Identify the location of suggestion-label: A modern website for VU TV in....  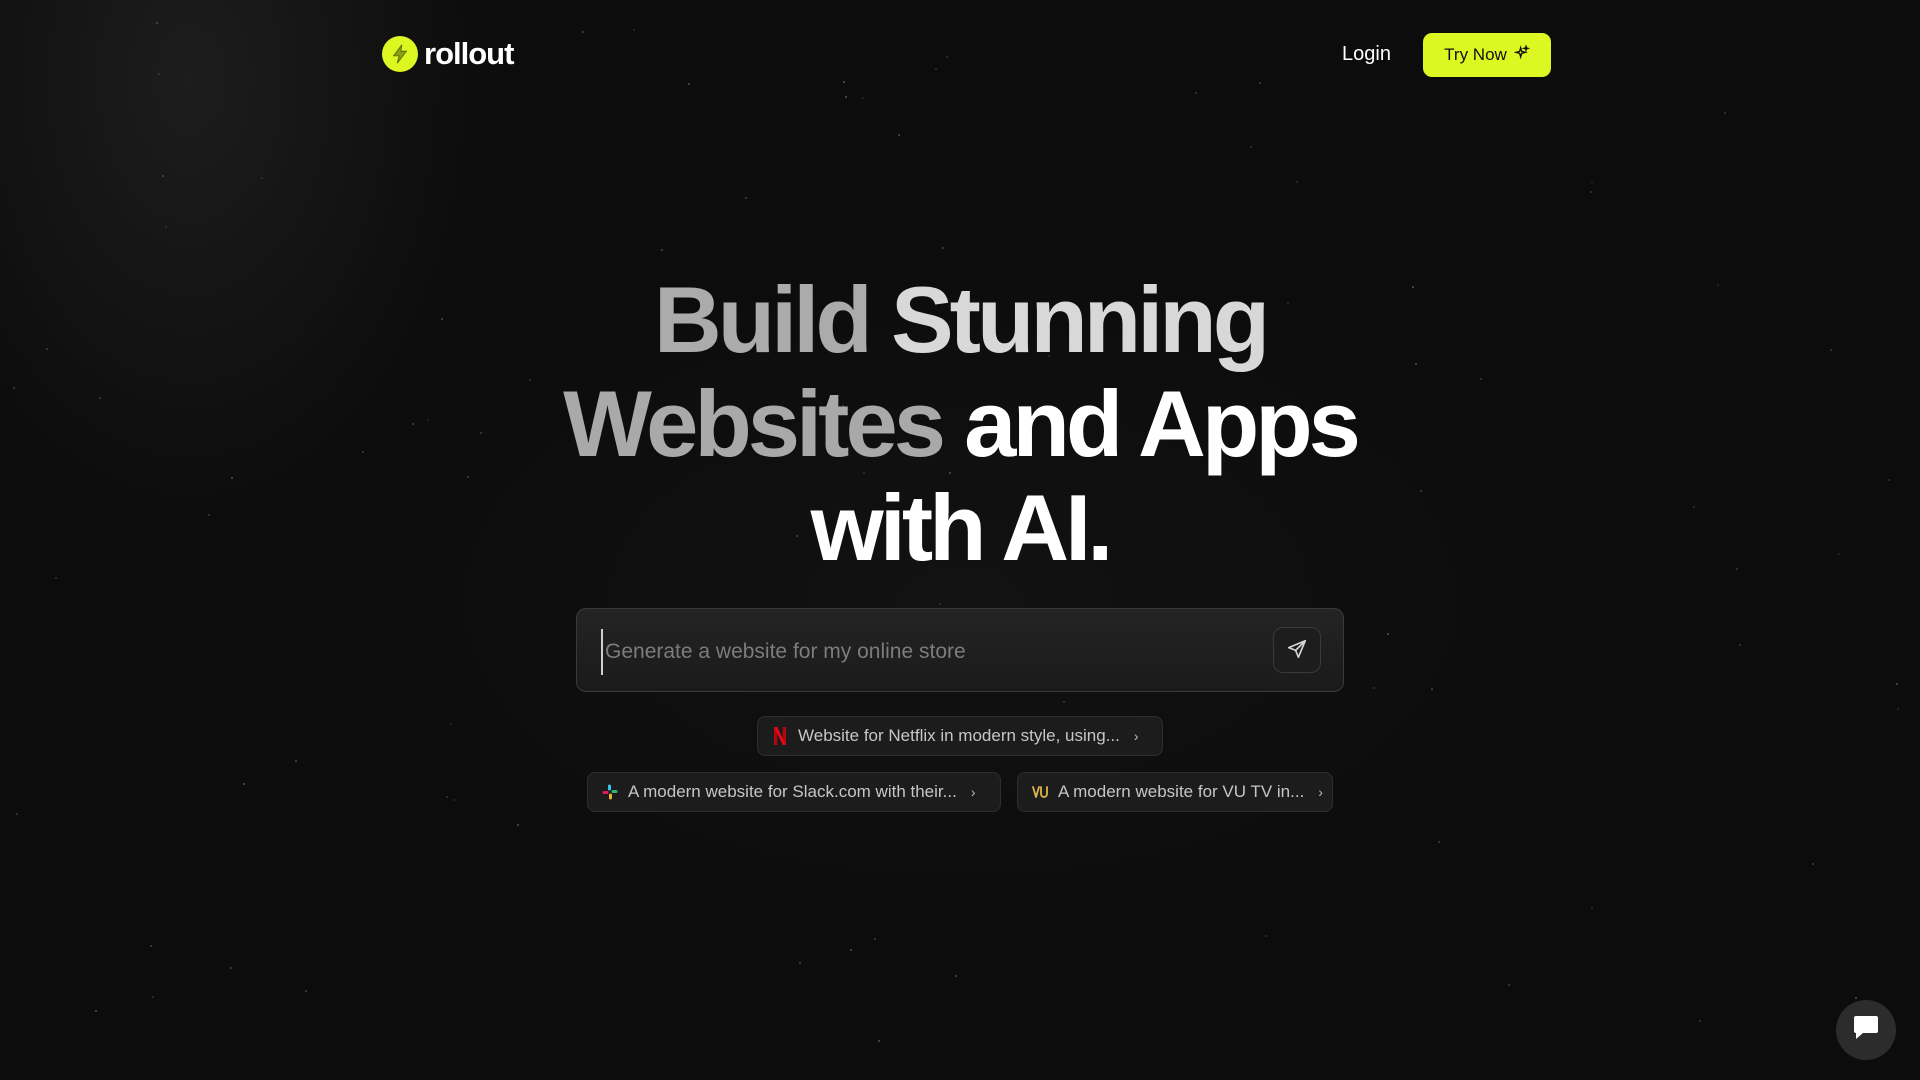
(1181, 791).